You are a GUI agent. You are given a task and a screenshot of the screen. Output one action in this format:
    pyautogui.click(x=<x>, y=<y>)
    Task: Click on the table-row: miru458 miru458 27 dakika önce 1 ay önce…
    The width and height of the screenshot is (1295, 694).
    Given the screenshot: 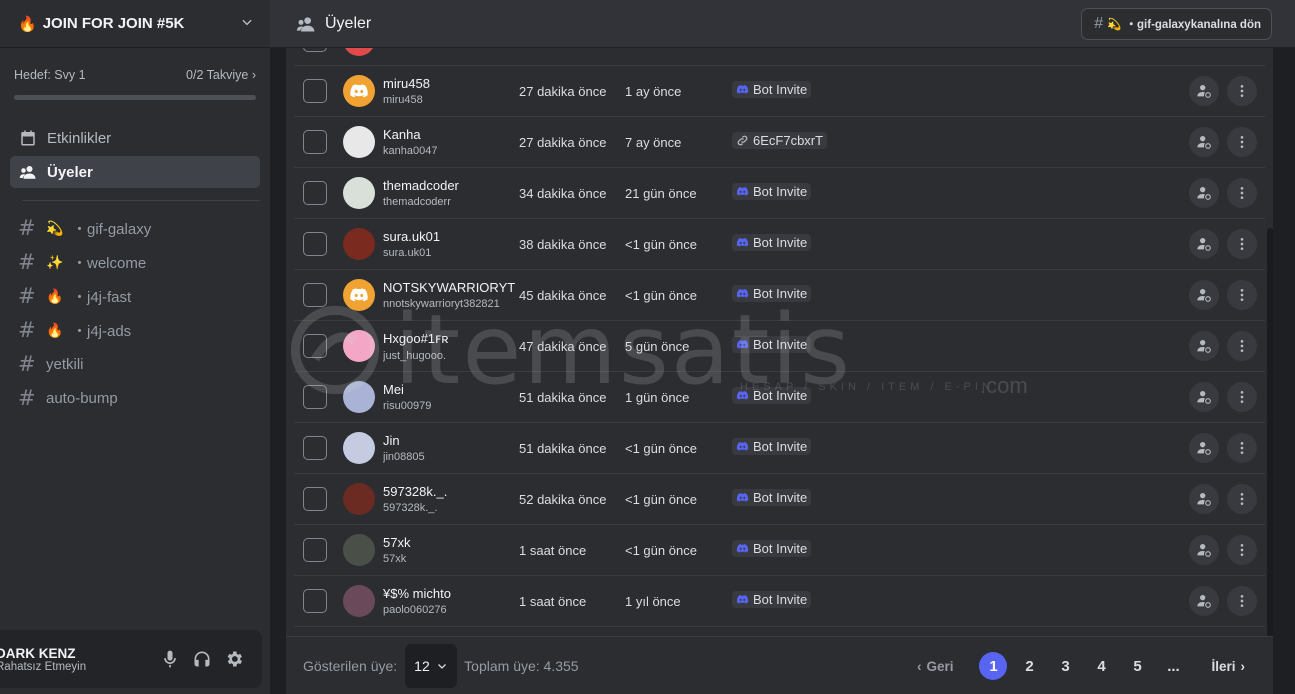 What is the action you would take?
    pyautogui.click(x=779, y=91)
    